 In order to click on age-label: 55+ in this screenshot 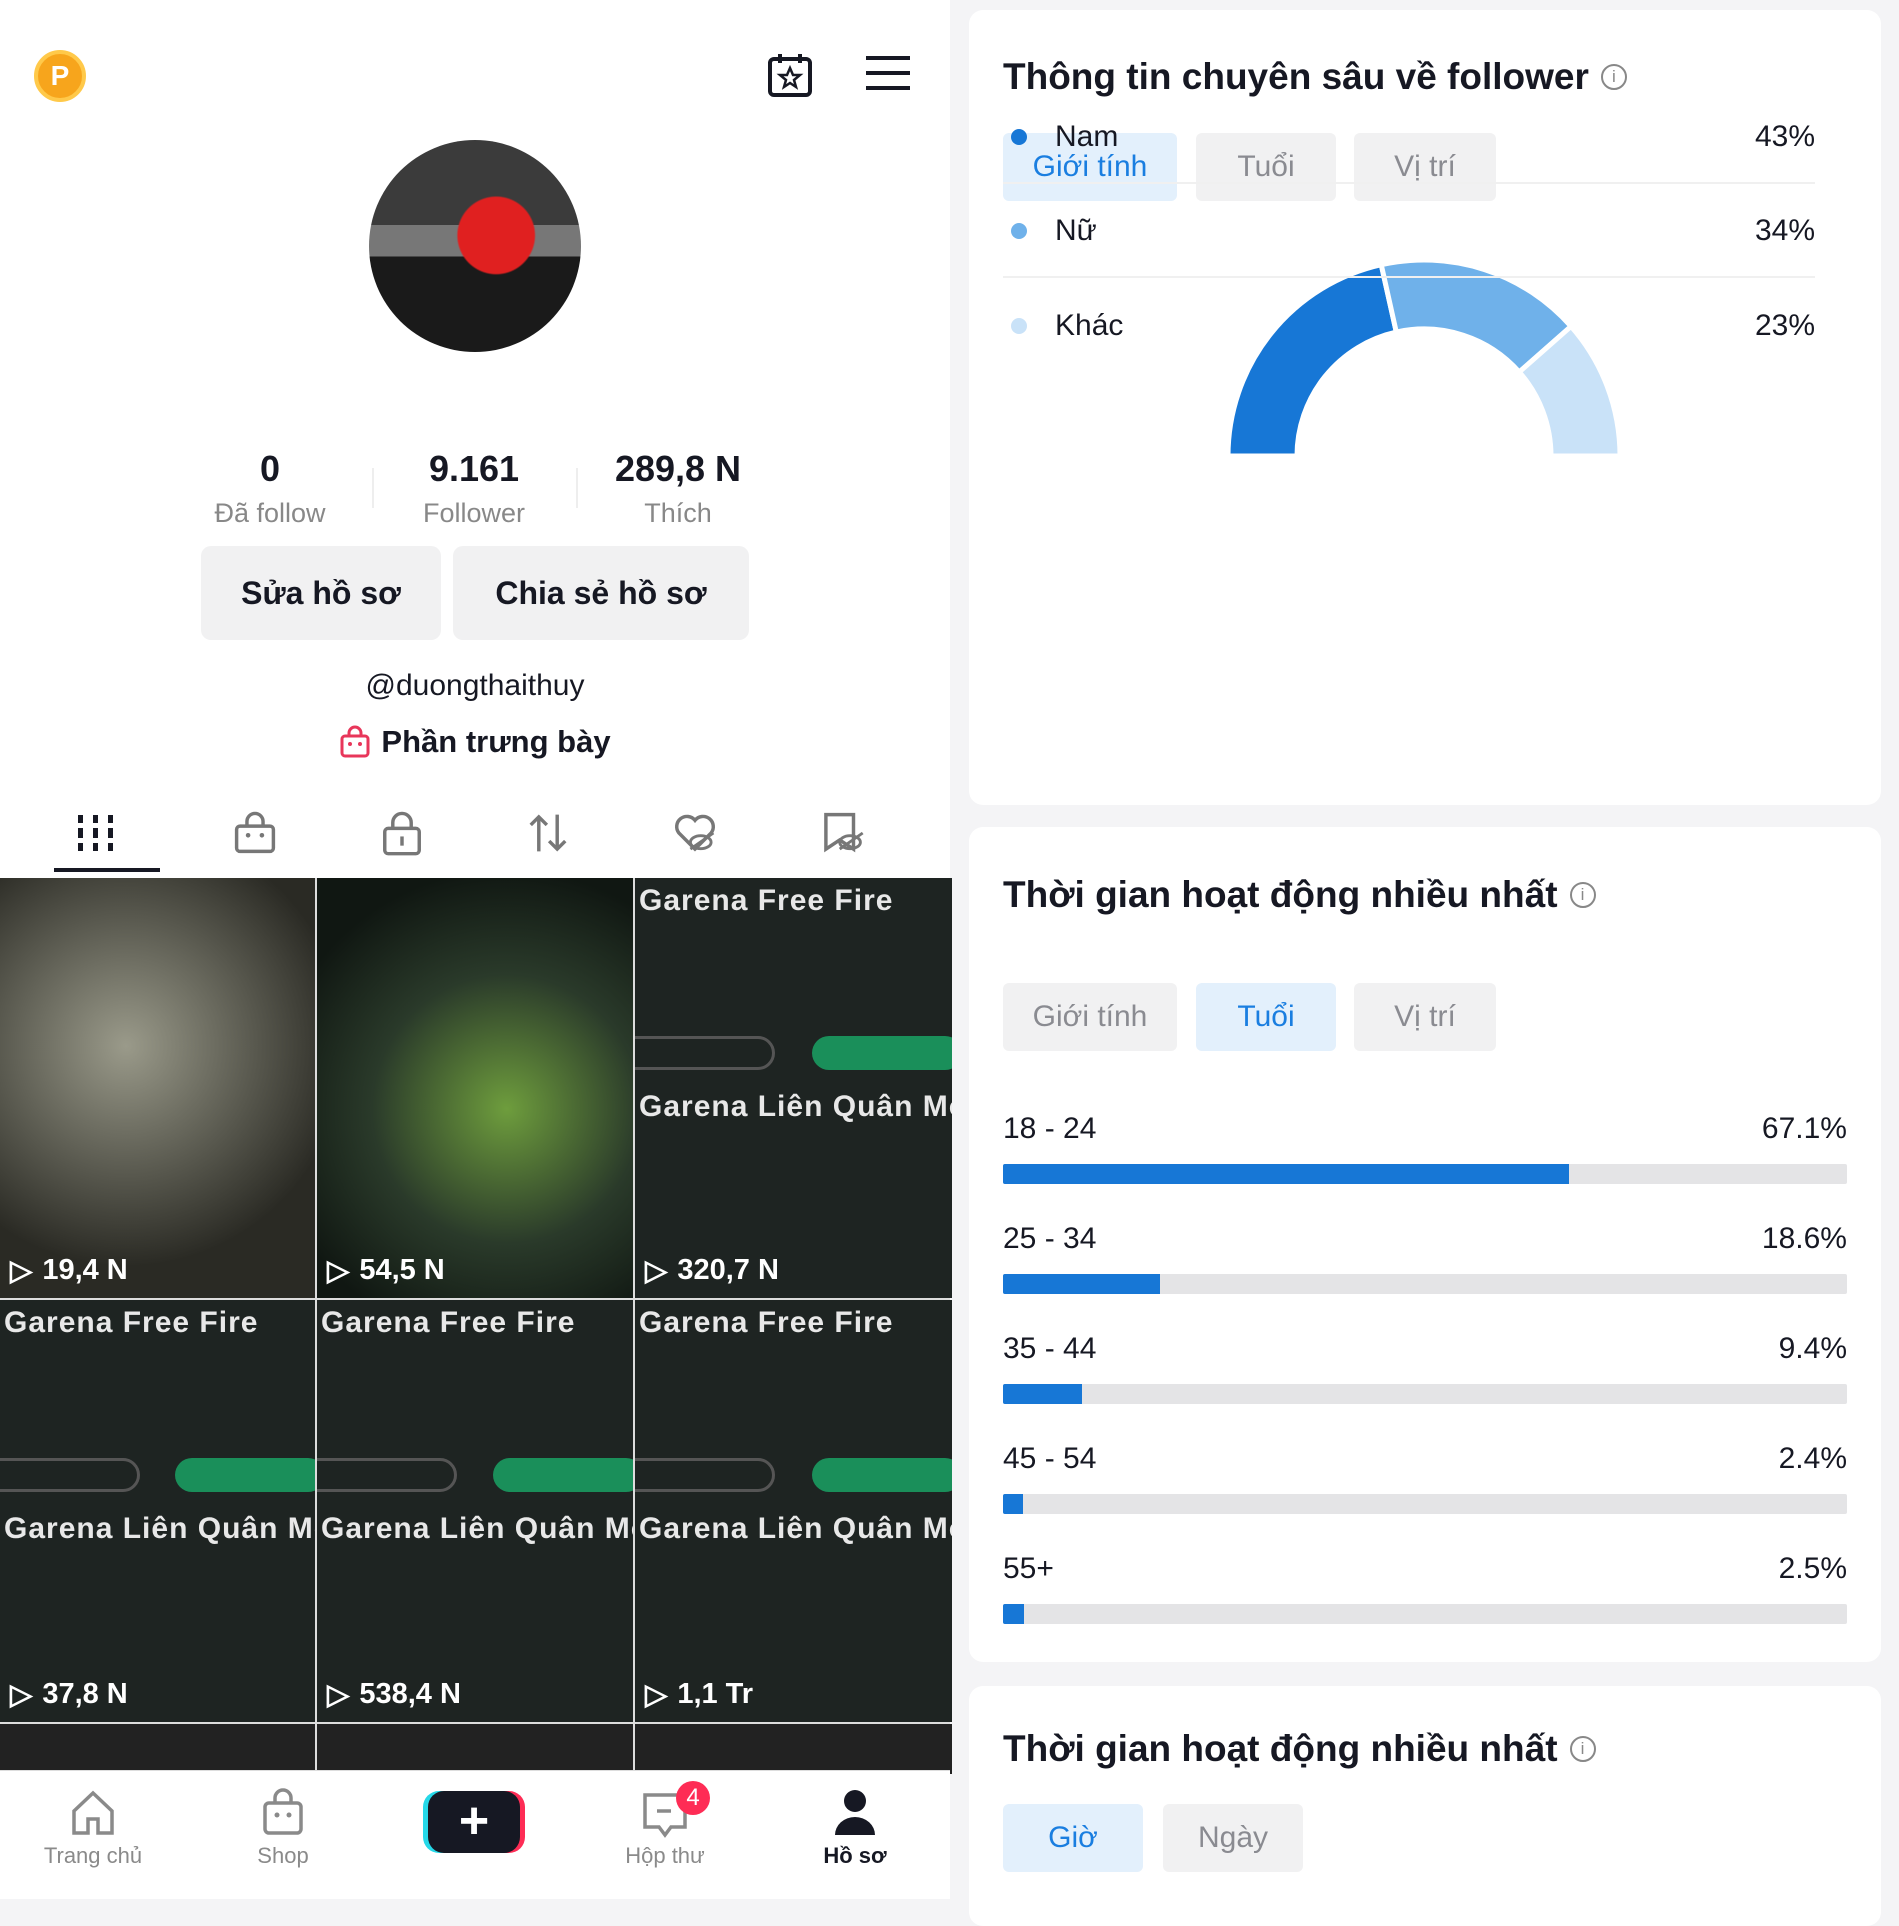, I will do `click(1028, 1568)`.